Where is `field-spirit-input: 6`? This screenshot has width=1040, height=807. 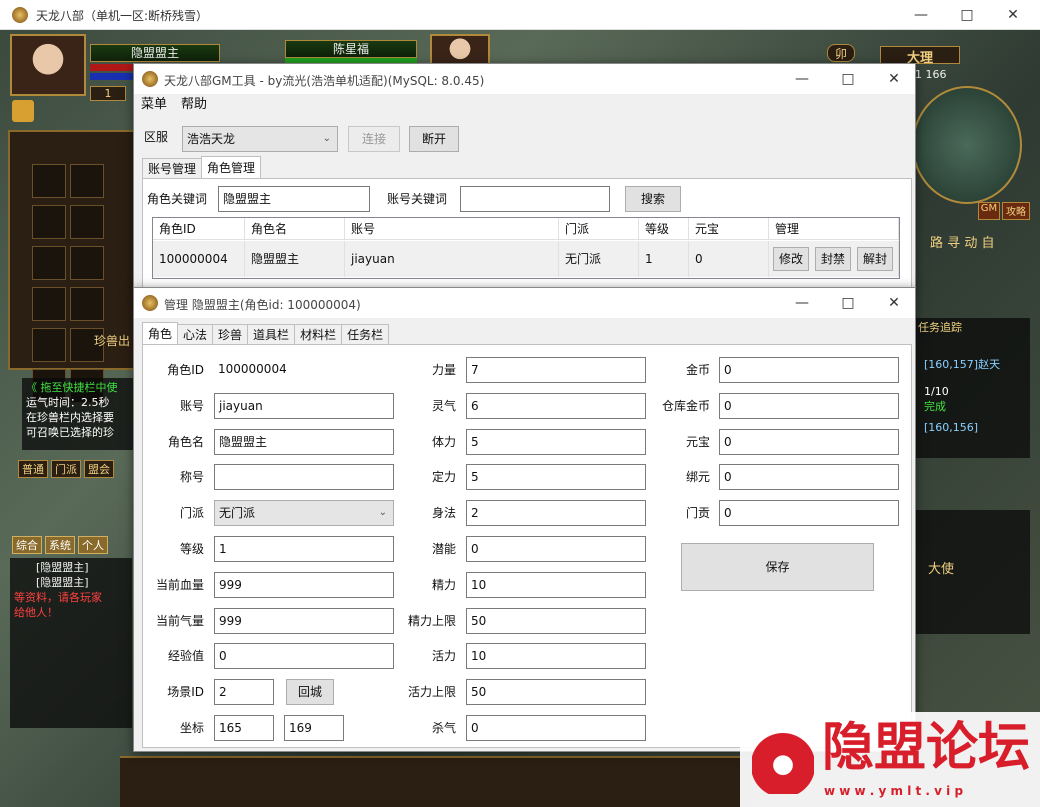
field-spirit-input: 6 is located at coordinates (556, 405).